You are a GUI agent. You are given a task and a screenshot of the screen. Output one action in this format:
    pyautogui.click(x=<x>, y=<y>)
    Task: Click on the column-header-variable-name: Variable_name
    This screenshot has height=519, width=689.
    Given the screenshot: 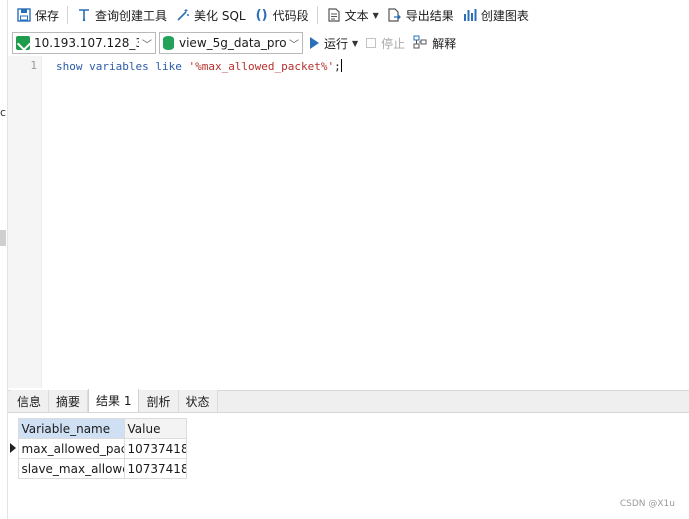 What is the action you would take?
    pyautogui.click(x=71, y=428)
    